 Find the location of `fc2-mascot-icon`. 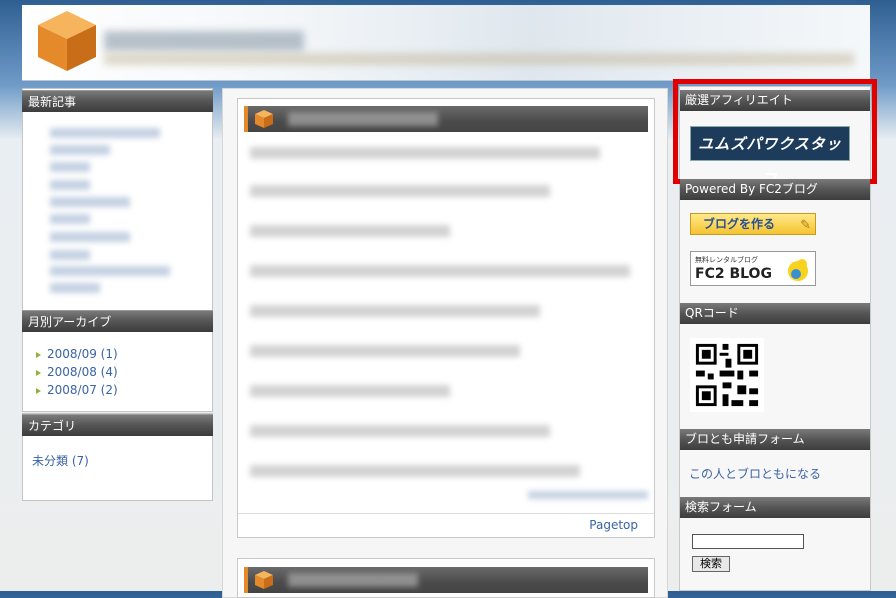

fc2-mascot-icon is located at coordinates (798, 270).